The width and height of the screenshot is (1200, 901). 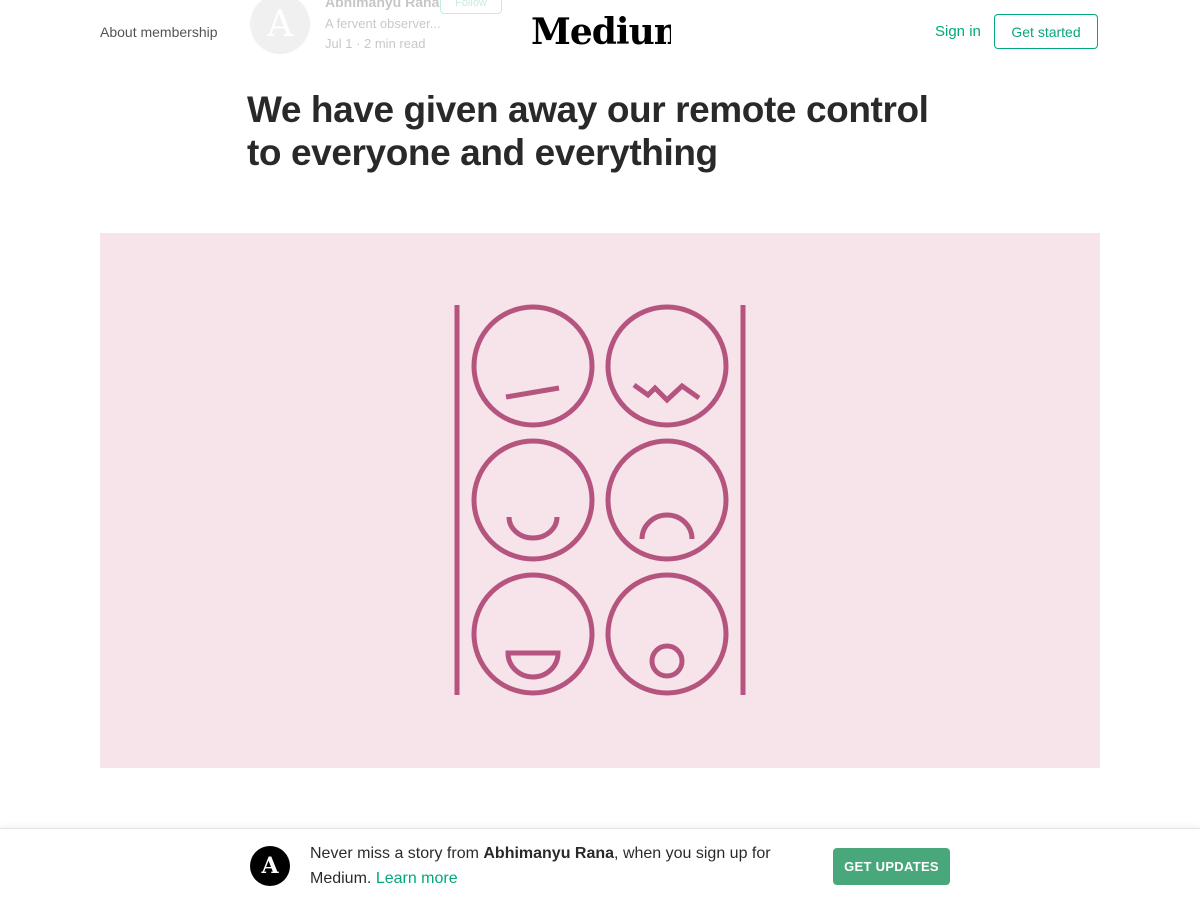 I want to click on smiling-face-icon, so click(x=533, y=500).